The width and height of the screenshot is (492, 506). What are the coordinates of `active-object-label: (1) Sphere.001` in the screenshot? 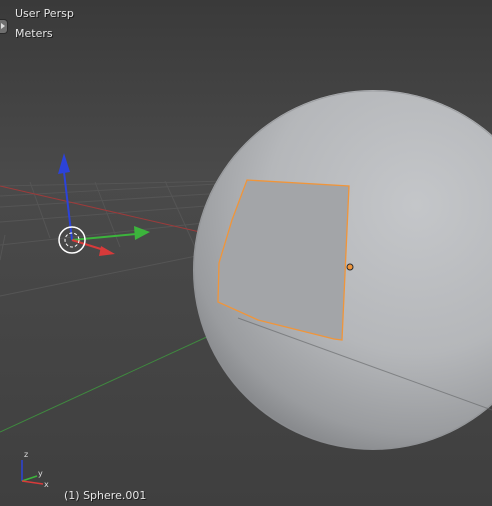 It's located at (105, 495).